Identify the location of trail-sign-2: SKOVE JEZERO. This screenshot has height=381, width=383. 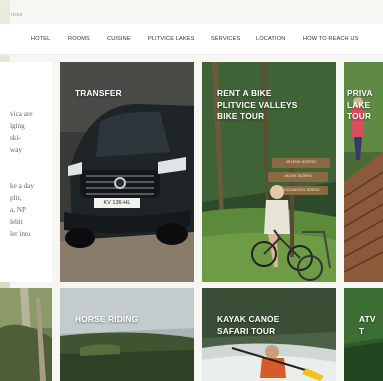
(298, 176).